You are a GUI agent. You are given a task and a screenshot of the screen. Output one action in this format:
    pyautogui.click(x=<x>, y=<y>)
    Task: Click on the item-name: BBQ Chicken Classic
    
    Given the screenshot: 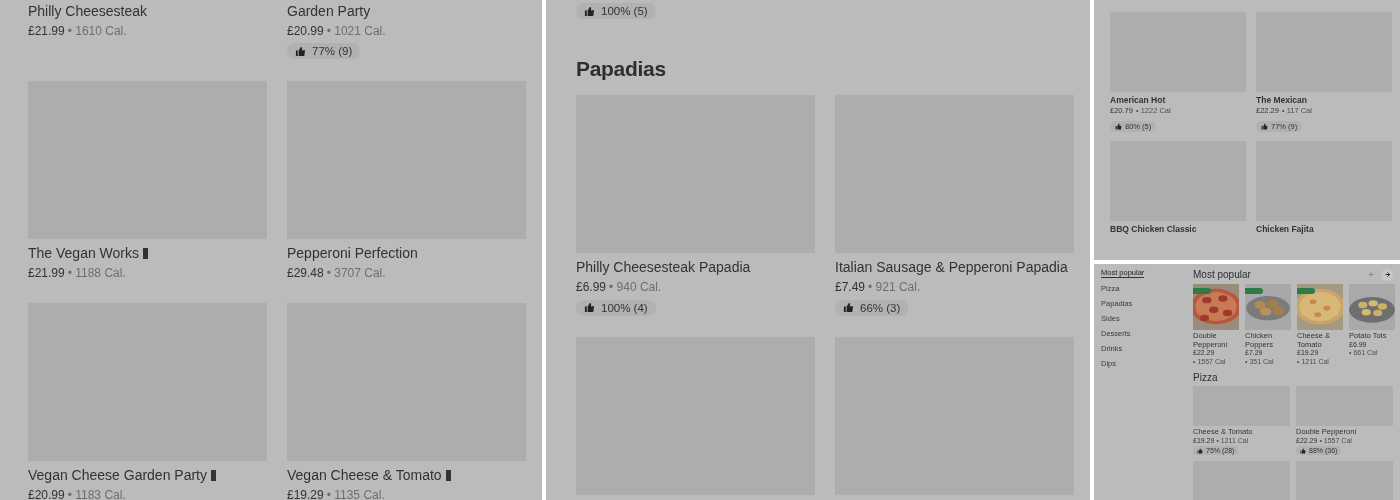 What is the action you would take?
    pyautogui.click(x=1153, y=228)
    